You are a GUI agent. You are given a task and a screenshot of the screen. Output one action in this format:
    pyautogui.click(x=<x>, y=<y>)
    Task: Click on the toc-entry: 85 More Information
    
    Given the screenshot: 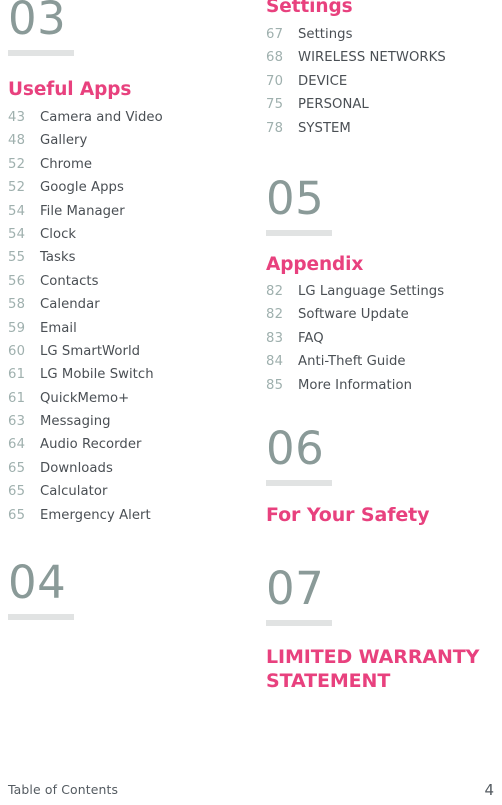 What is the action you would take?
    pyautogui.click(x=355, y=389)
    